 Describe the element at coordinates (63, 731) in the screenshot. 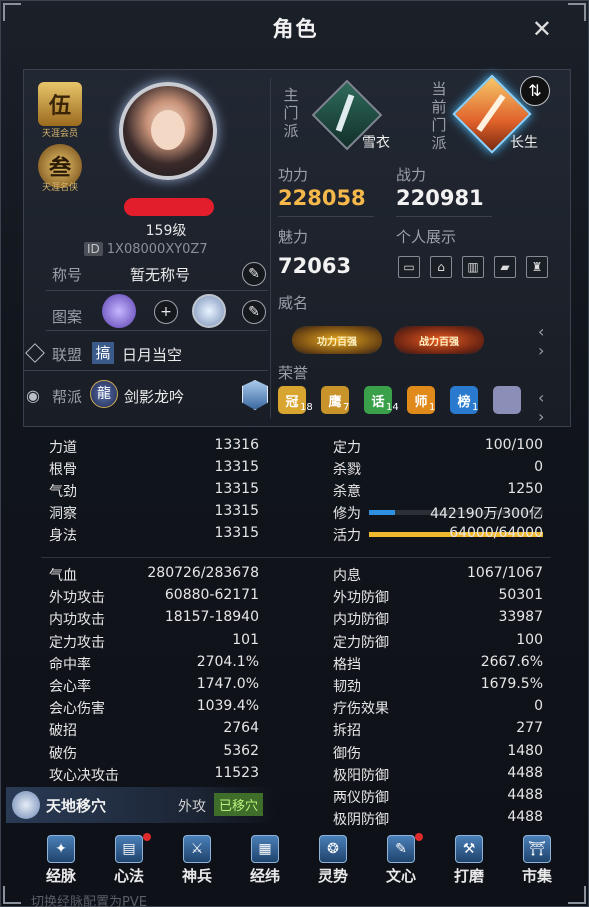

I see `stat-label: 破招` at that location.